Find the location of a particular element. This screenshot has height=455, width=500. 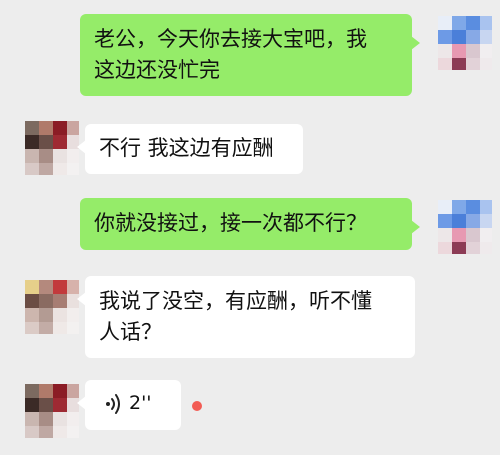

voice-message-bubble: 2'' is located at coordinates (129, 405).